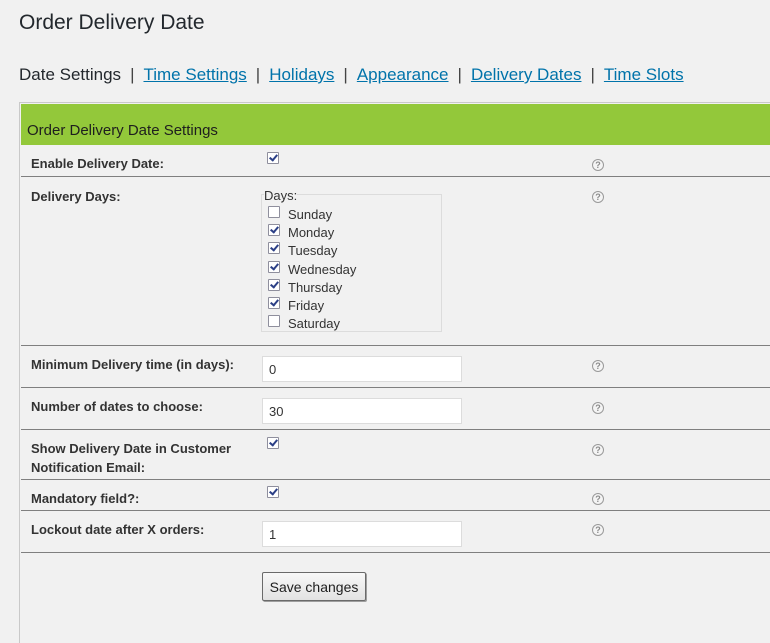 This screenshot has height=643, width=770. Describe the element at coordinates (70, 74) in the screenshot. I see `nav-current-date-settings: Date Settings` at that location.